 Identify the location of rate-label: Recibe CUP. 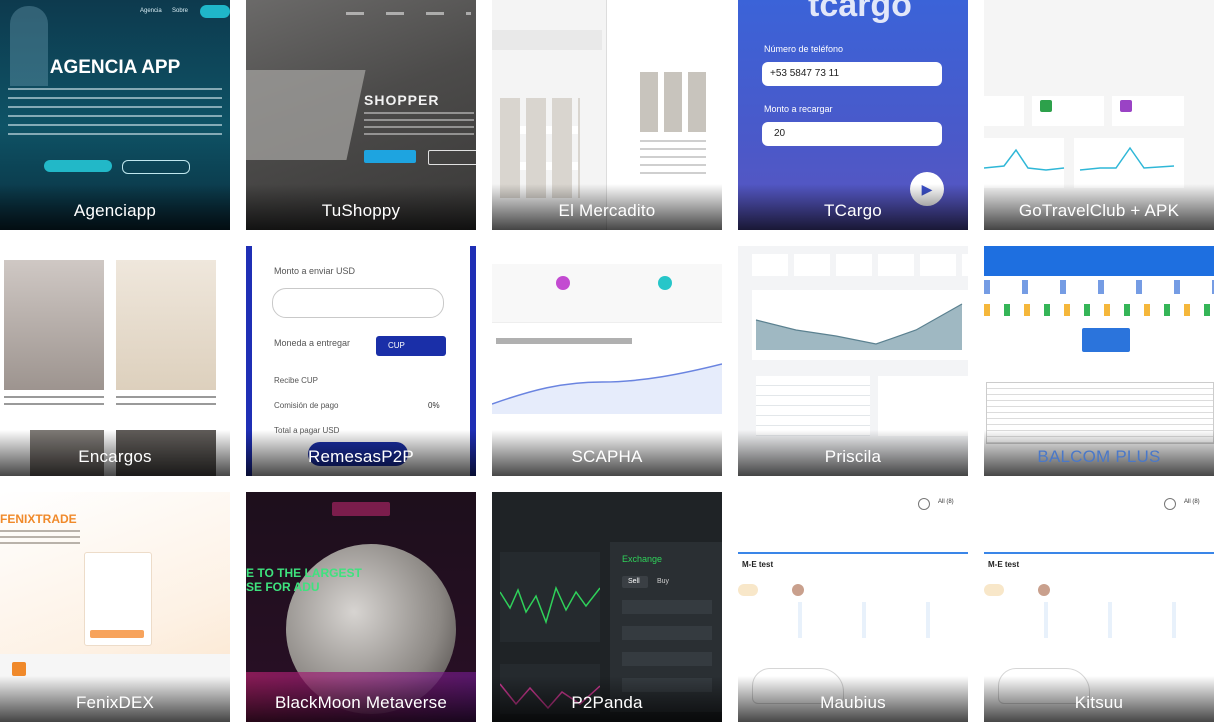
(296, 380).